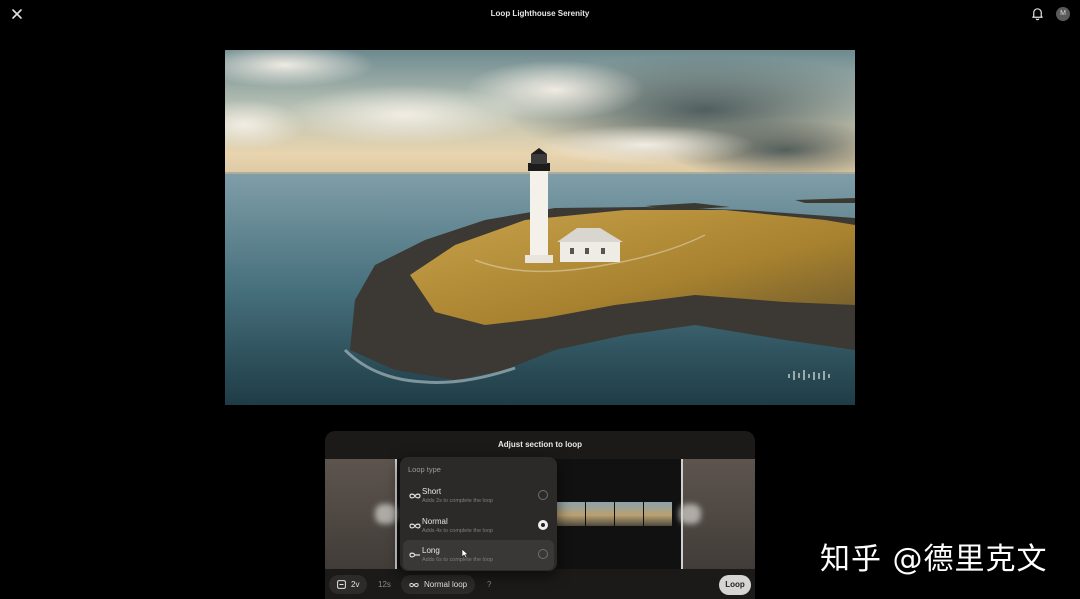 The image size is (1080, 599). I want to click on option-description: Adds 2s to complete the loop, so click(457, 501).